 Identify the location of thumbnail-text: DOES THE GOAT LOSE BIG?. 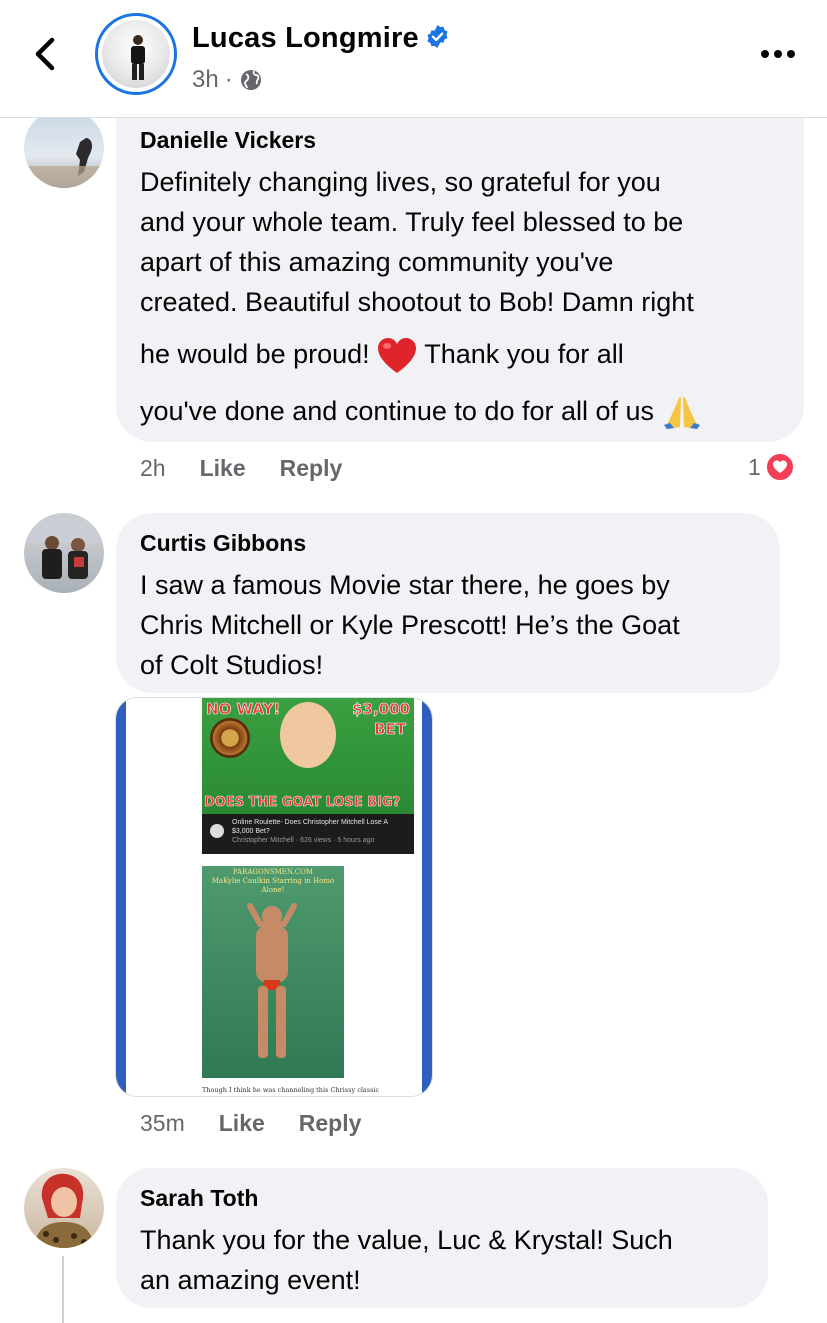
(302, 803).